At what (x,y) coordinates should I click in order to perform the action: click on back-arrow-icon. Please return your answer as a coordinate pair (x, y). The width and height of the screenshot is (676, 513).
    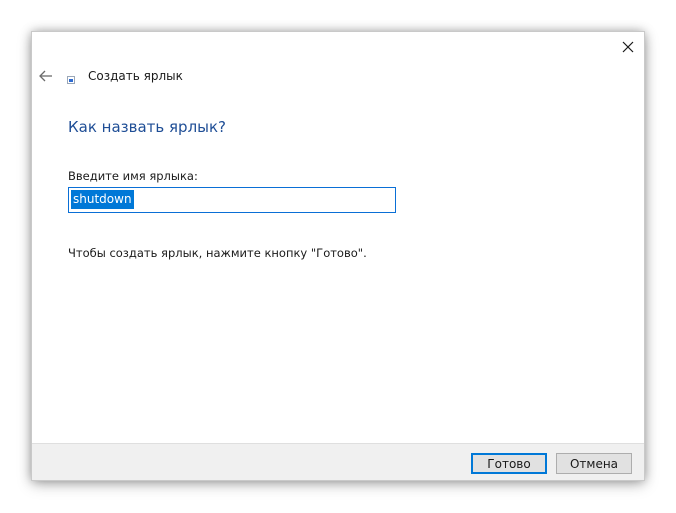
    Looking at the image, I should click on (45, 76).